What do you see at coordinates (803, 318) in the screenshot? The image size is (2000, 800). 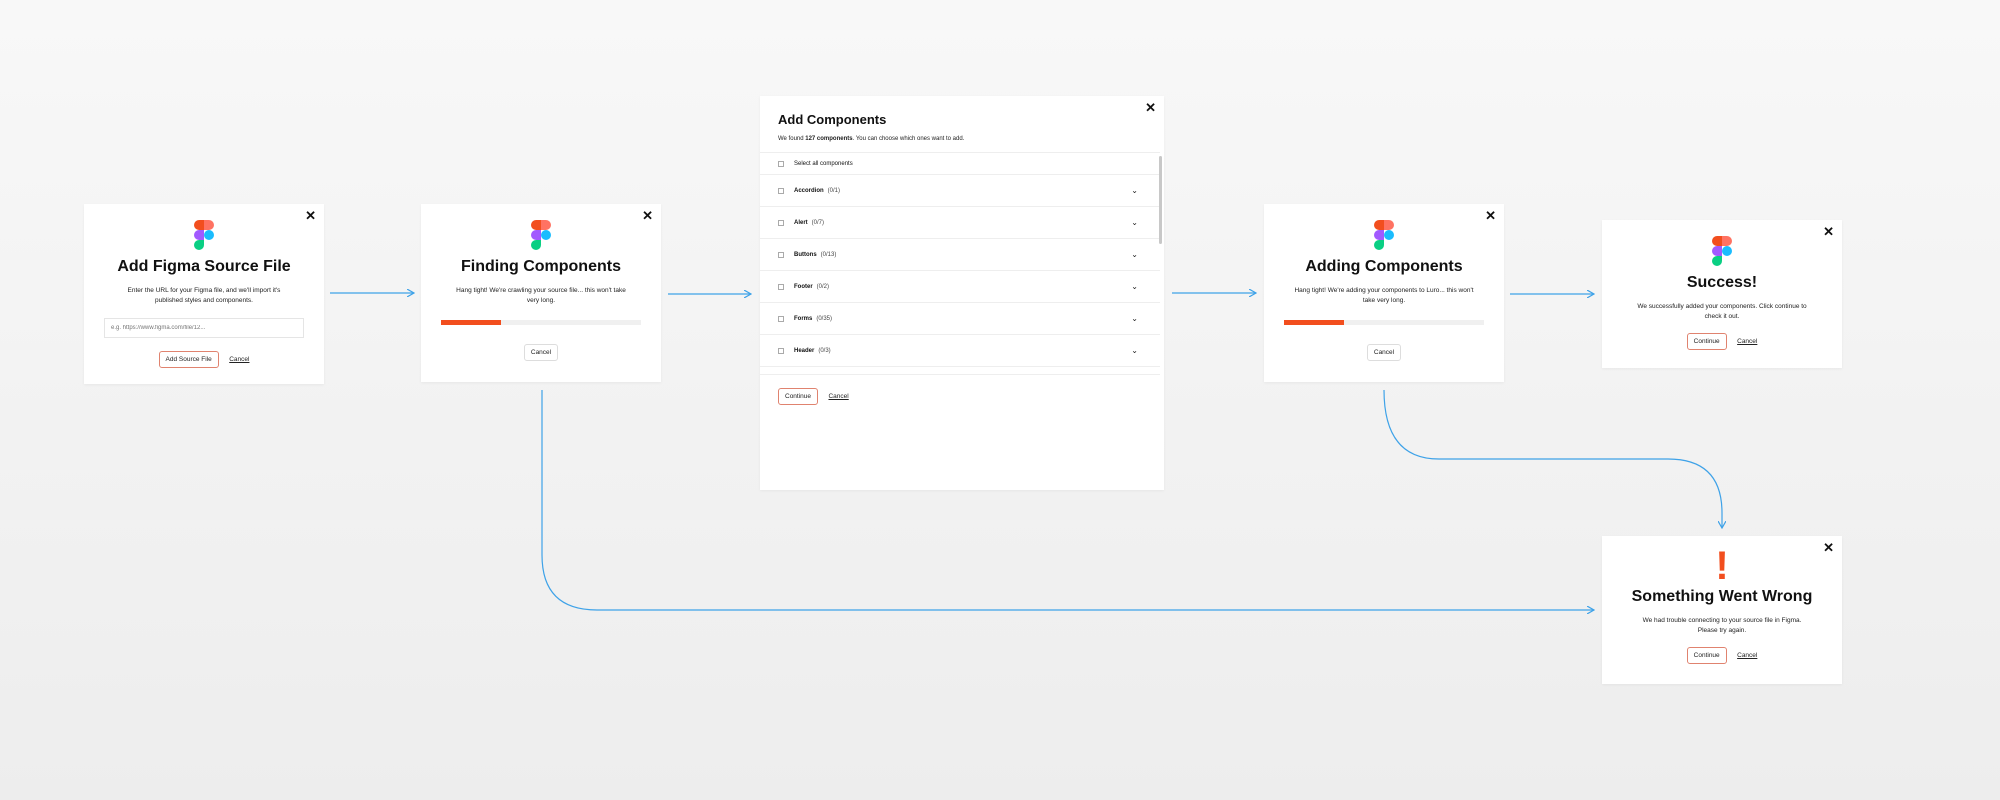 I see `component-name: Forms` at bounding box center [803, 318].